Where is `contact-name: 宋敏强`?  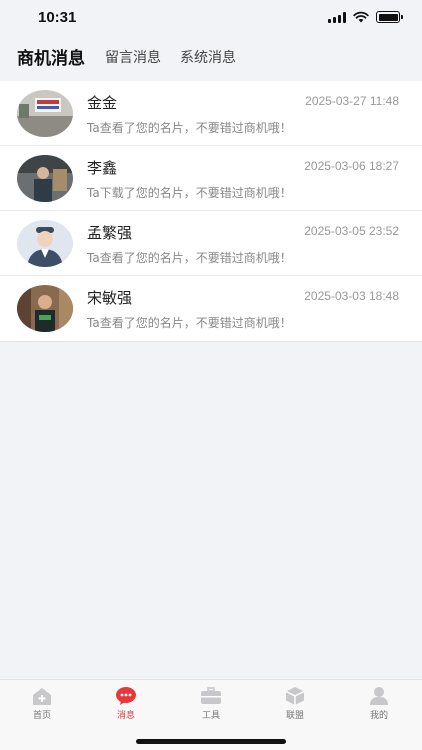 contact-name: 宋敏强 is located at coordinates (110, 298).